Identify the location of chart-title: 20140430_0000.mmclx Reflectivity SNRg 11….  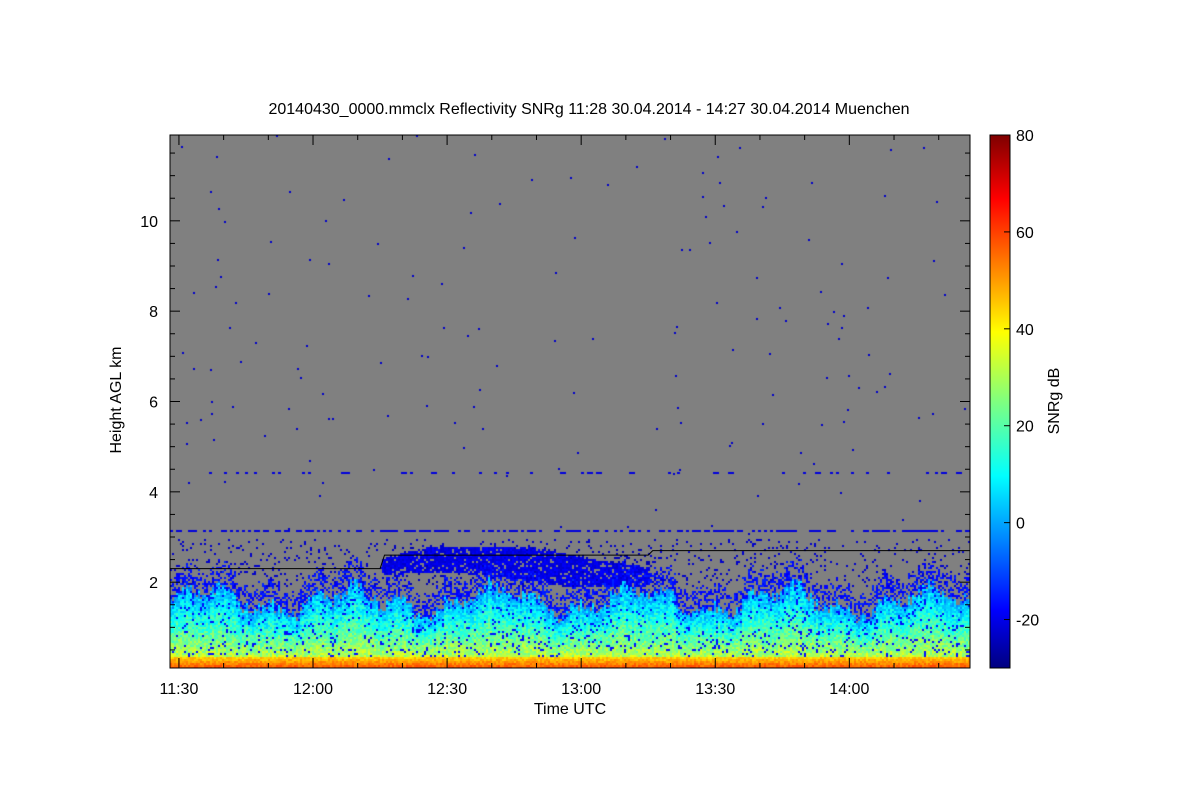
(588, 109).